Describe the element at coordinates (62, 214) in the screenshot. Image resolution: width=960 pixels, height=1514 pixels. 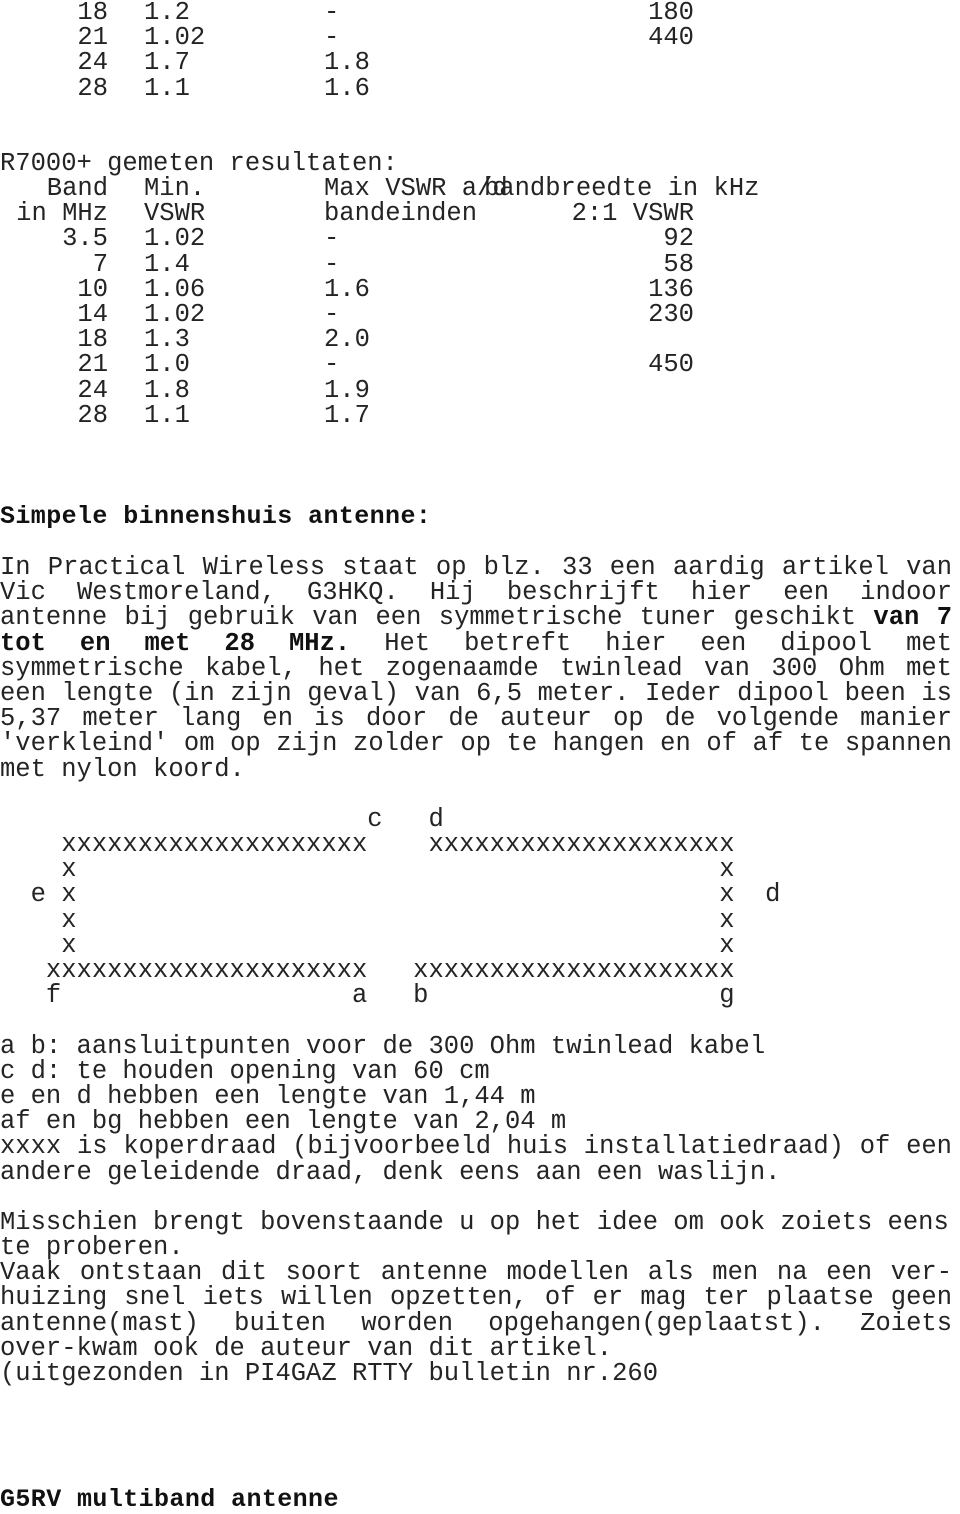
I see `header-band-line2: in MHz` at that location.